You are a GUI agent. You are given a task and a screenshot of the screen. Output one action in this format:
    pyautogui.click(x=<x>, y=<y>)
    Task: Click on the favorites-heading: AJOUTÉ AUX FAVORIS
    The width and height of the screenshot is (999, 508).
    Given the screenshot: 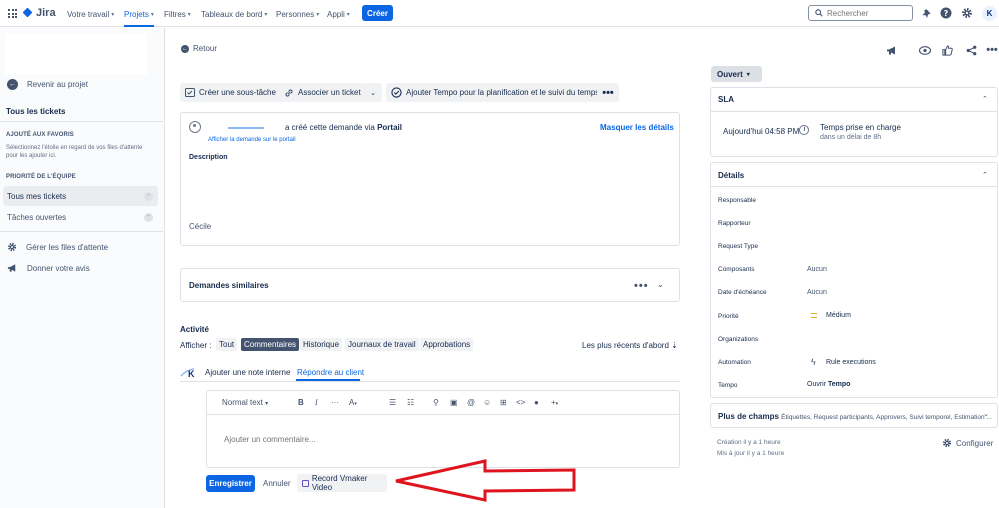 What is the action you would take?
    pyautogui.click(x=40, y=135)
    